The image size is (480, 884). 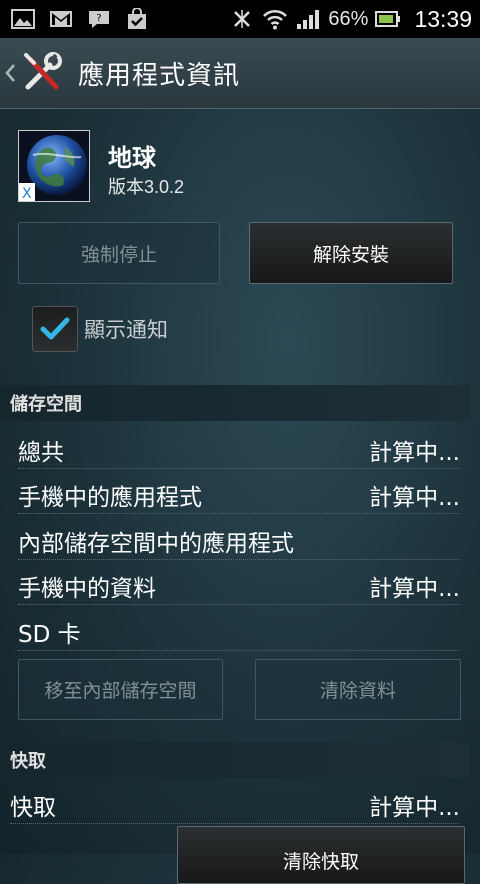 I want to click on show-notification-checkbox, so click(x=55, y=329).